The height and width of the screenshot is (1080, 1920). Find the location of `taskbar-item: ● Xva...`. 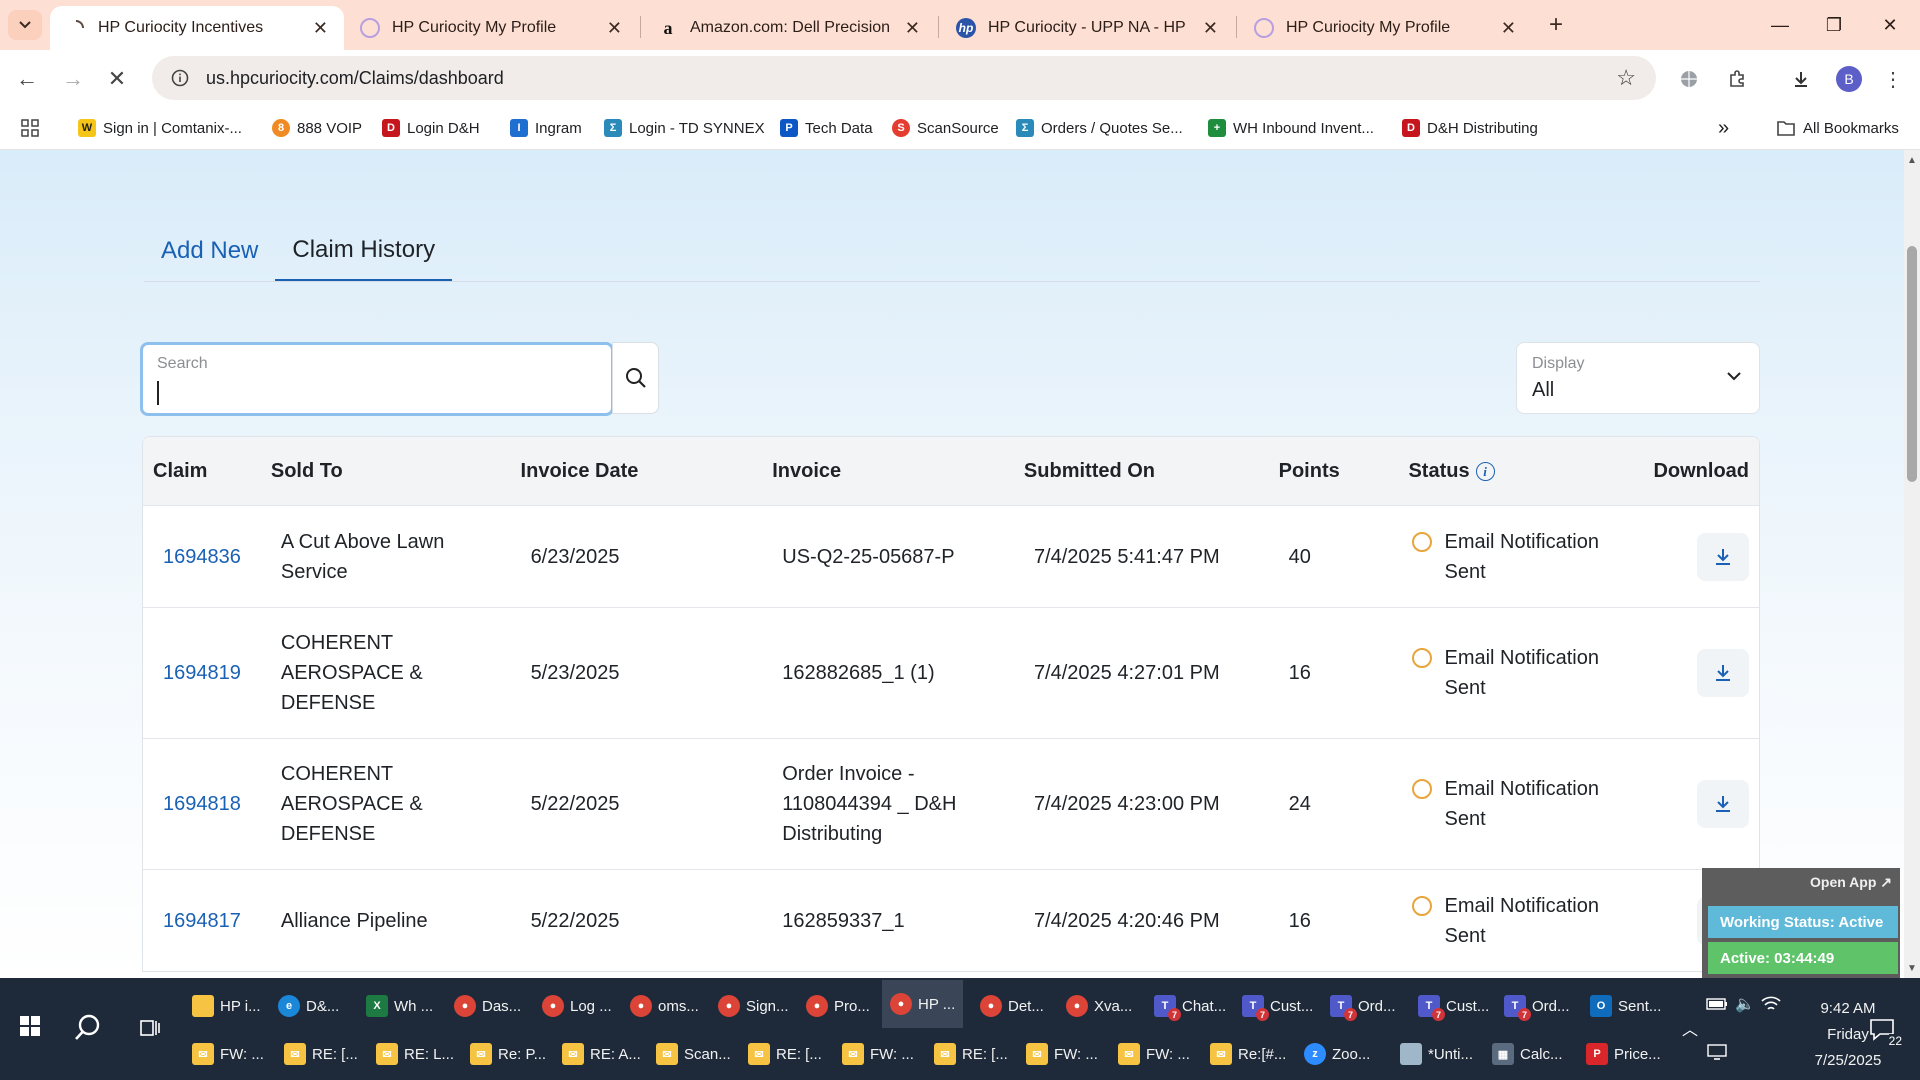

taskbar-item: ● Xva... is located at coordinates (1099, 1006).